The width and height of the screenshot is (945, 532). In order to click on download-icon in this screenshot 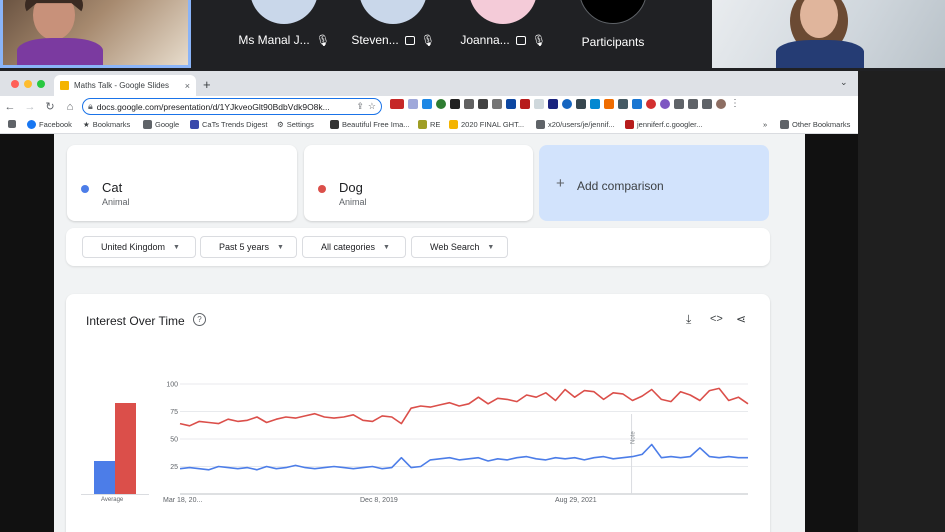, I will do `click(693, 104)`.